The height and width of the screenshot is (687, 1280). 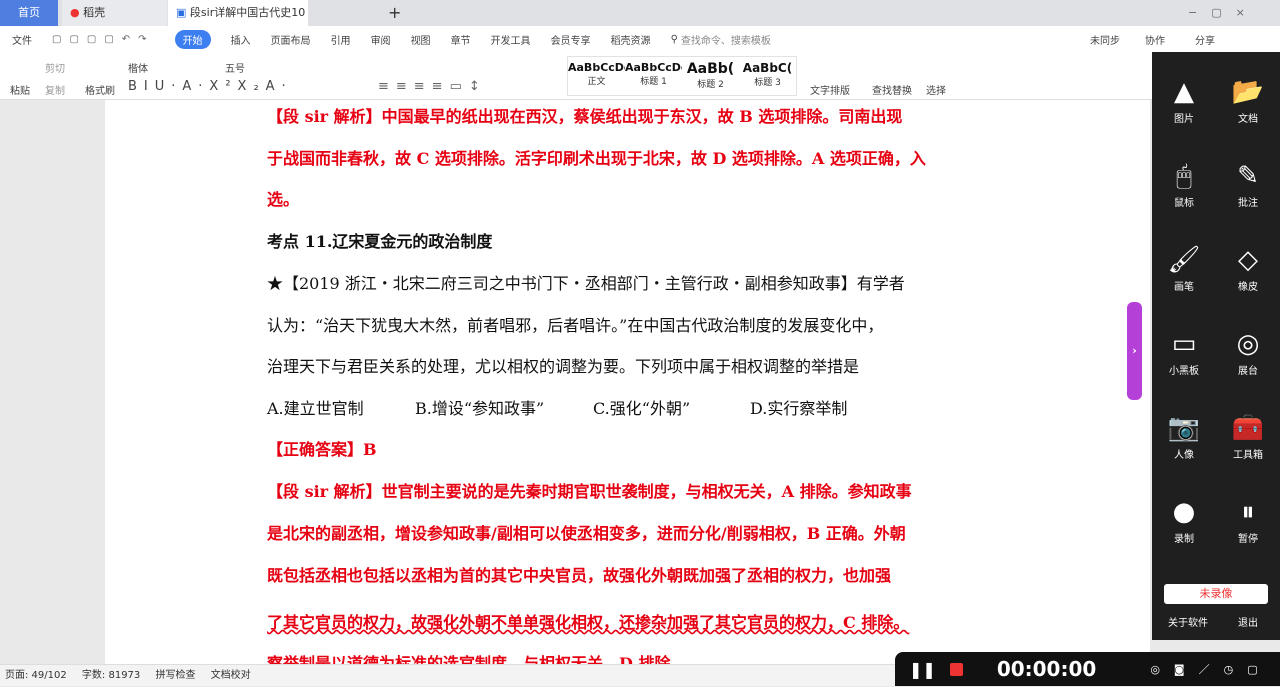 What do you see at coordinates (1179, 669) in the screenshot?
I see `camera-icon: ◙` at bounding box center [1179, 669].